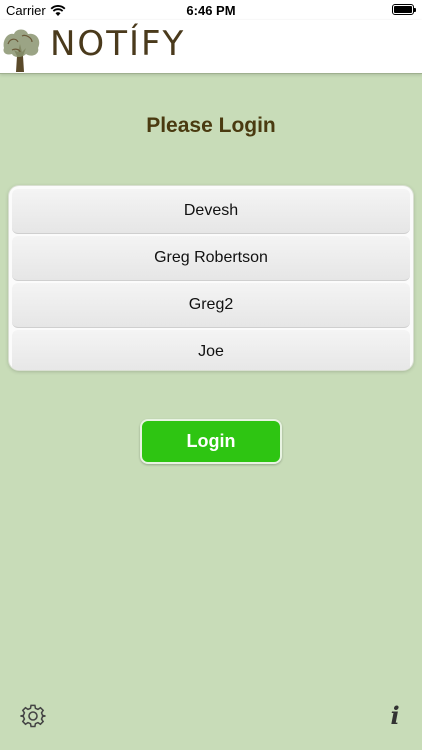  What do you see at coordinates (33, 716) in the screenshot?
I see `gear-icon` at bounding box center [33, 716].